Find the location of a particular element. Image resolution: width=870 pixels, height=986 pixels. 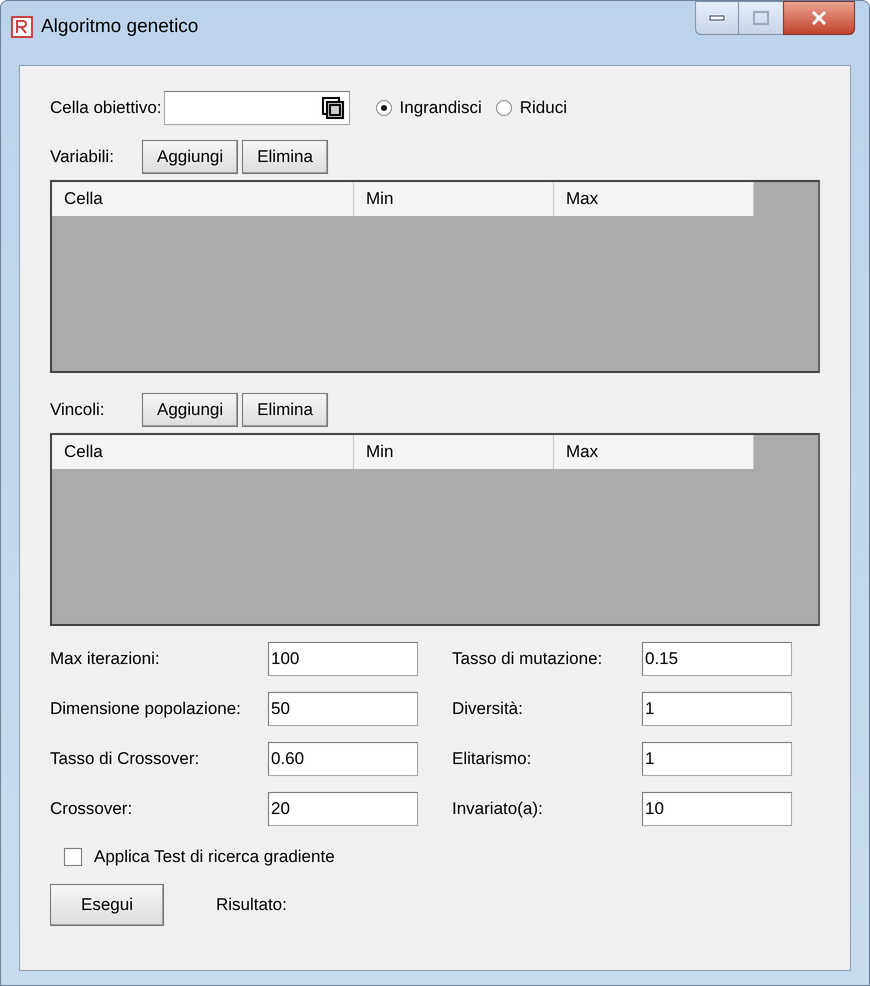

minimize-icon is located at coordinates (717, 18).